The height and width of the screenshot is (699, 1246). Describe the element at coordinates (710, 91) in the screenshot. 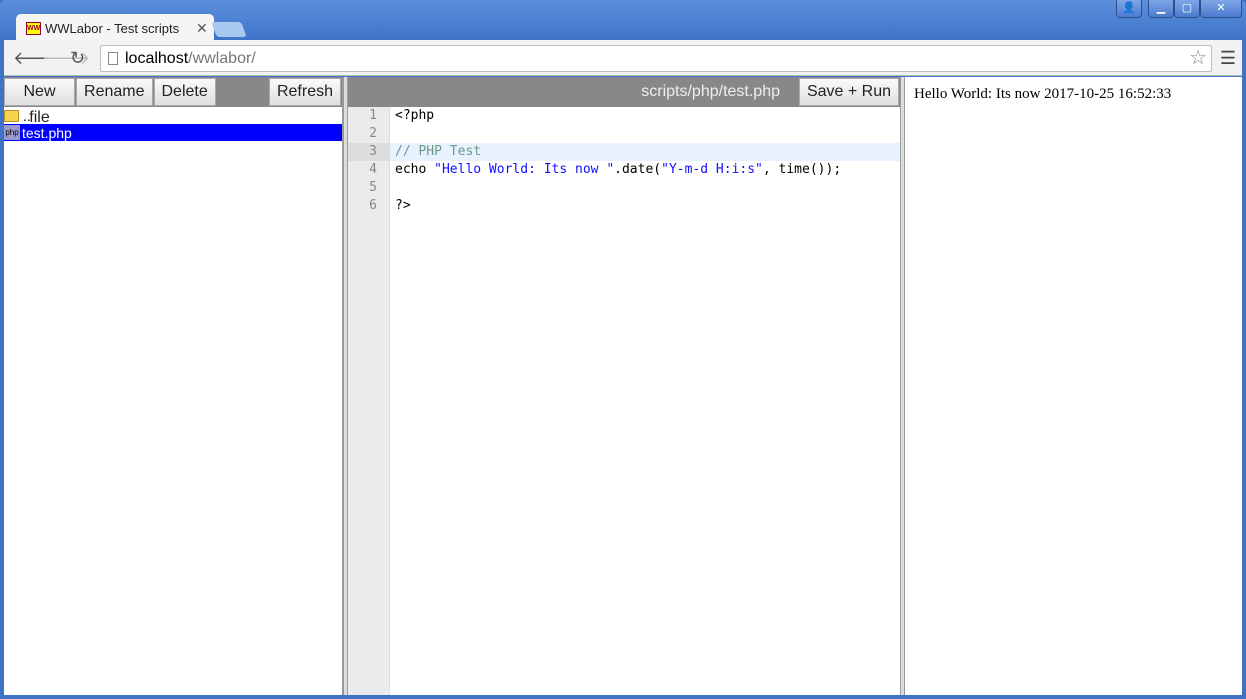

I see `editor-filename: scripts/php/test.php` at that location.